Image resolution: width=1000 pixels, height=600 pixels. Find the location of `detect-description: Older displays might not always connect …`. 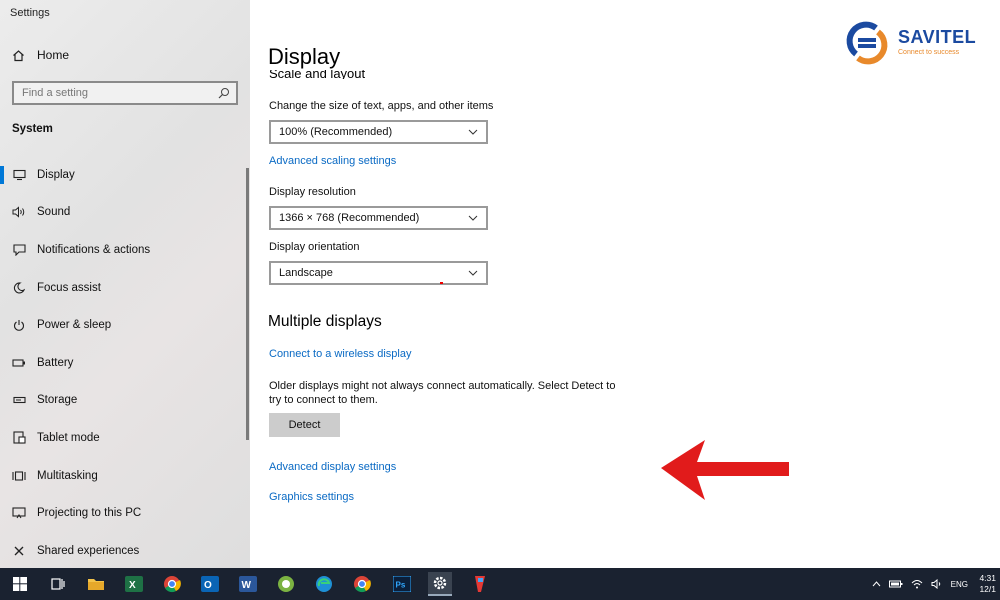

detect-description: Older displays might not always connect … is located at coordinates (442, 393).